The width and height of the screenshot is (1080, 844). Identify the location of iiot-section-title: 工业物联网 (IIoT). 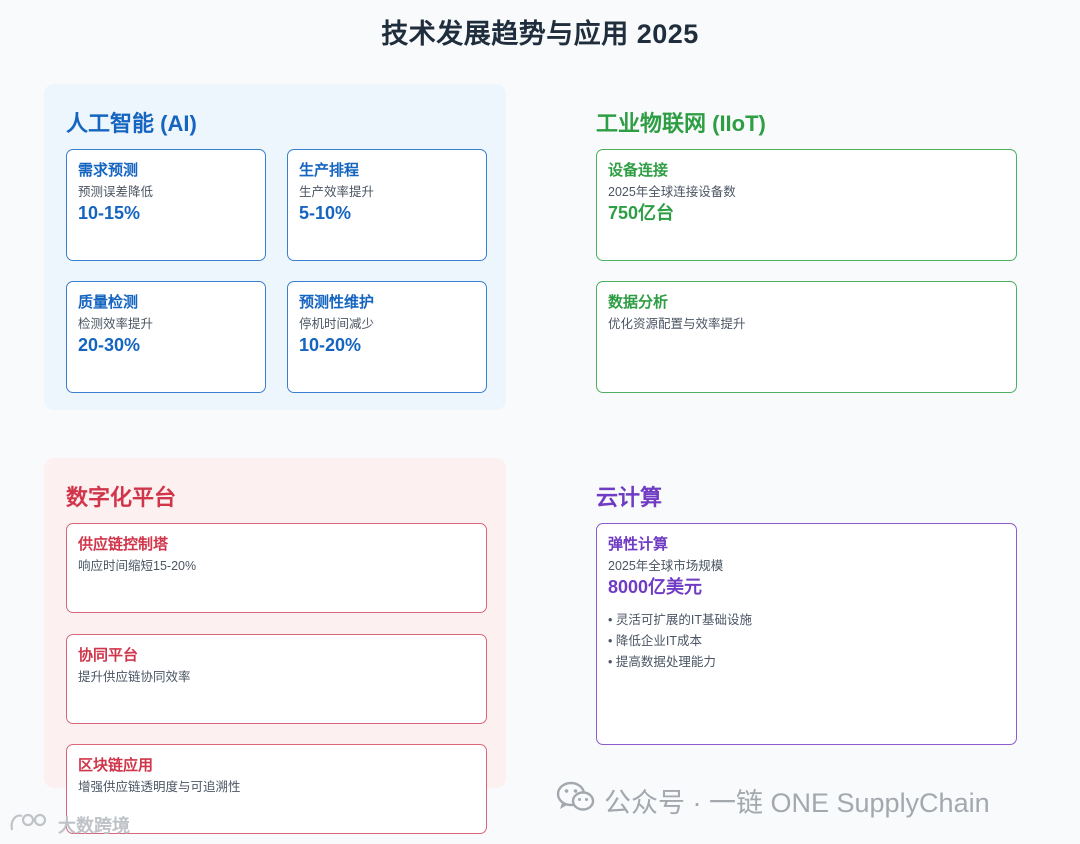
(681, 123).